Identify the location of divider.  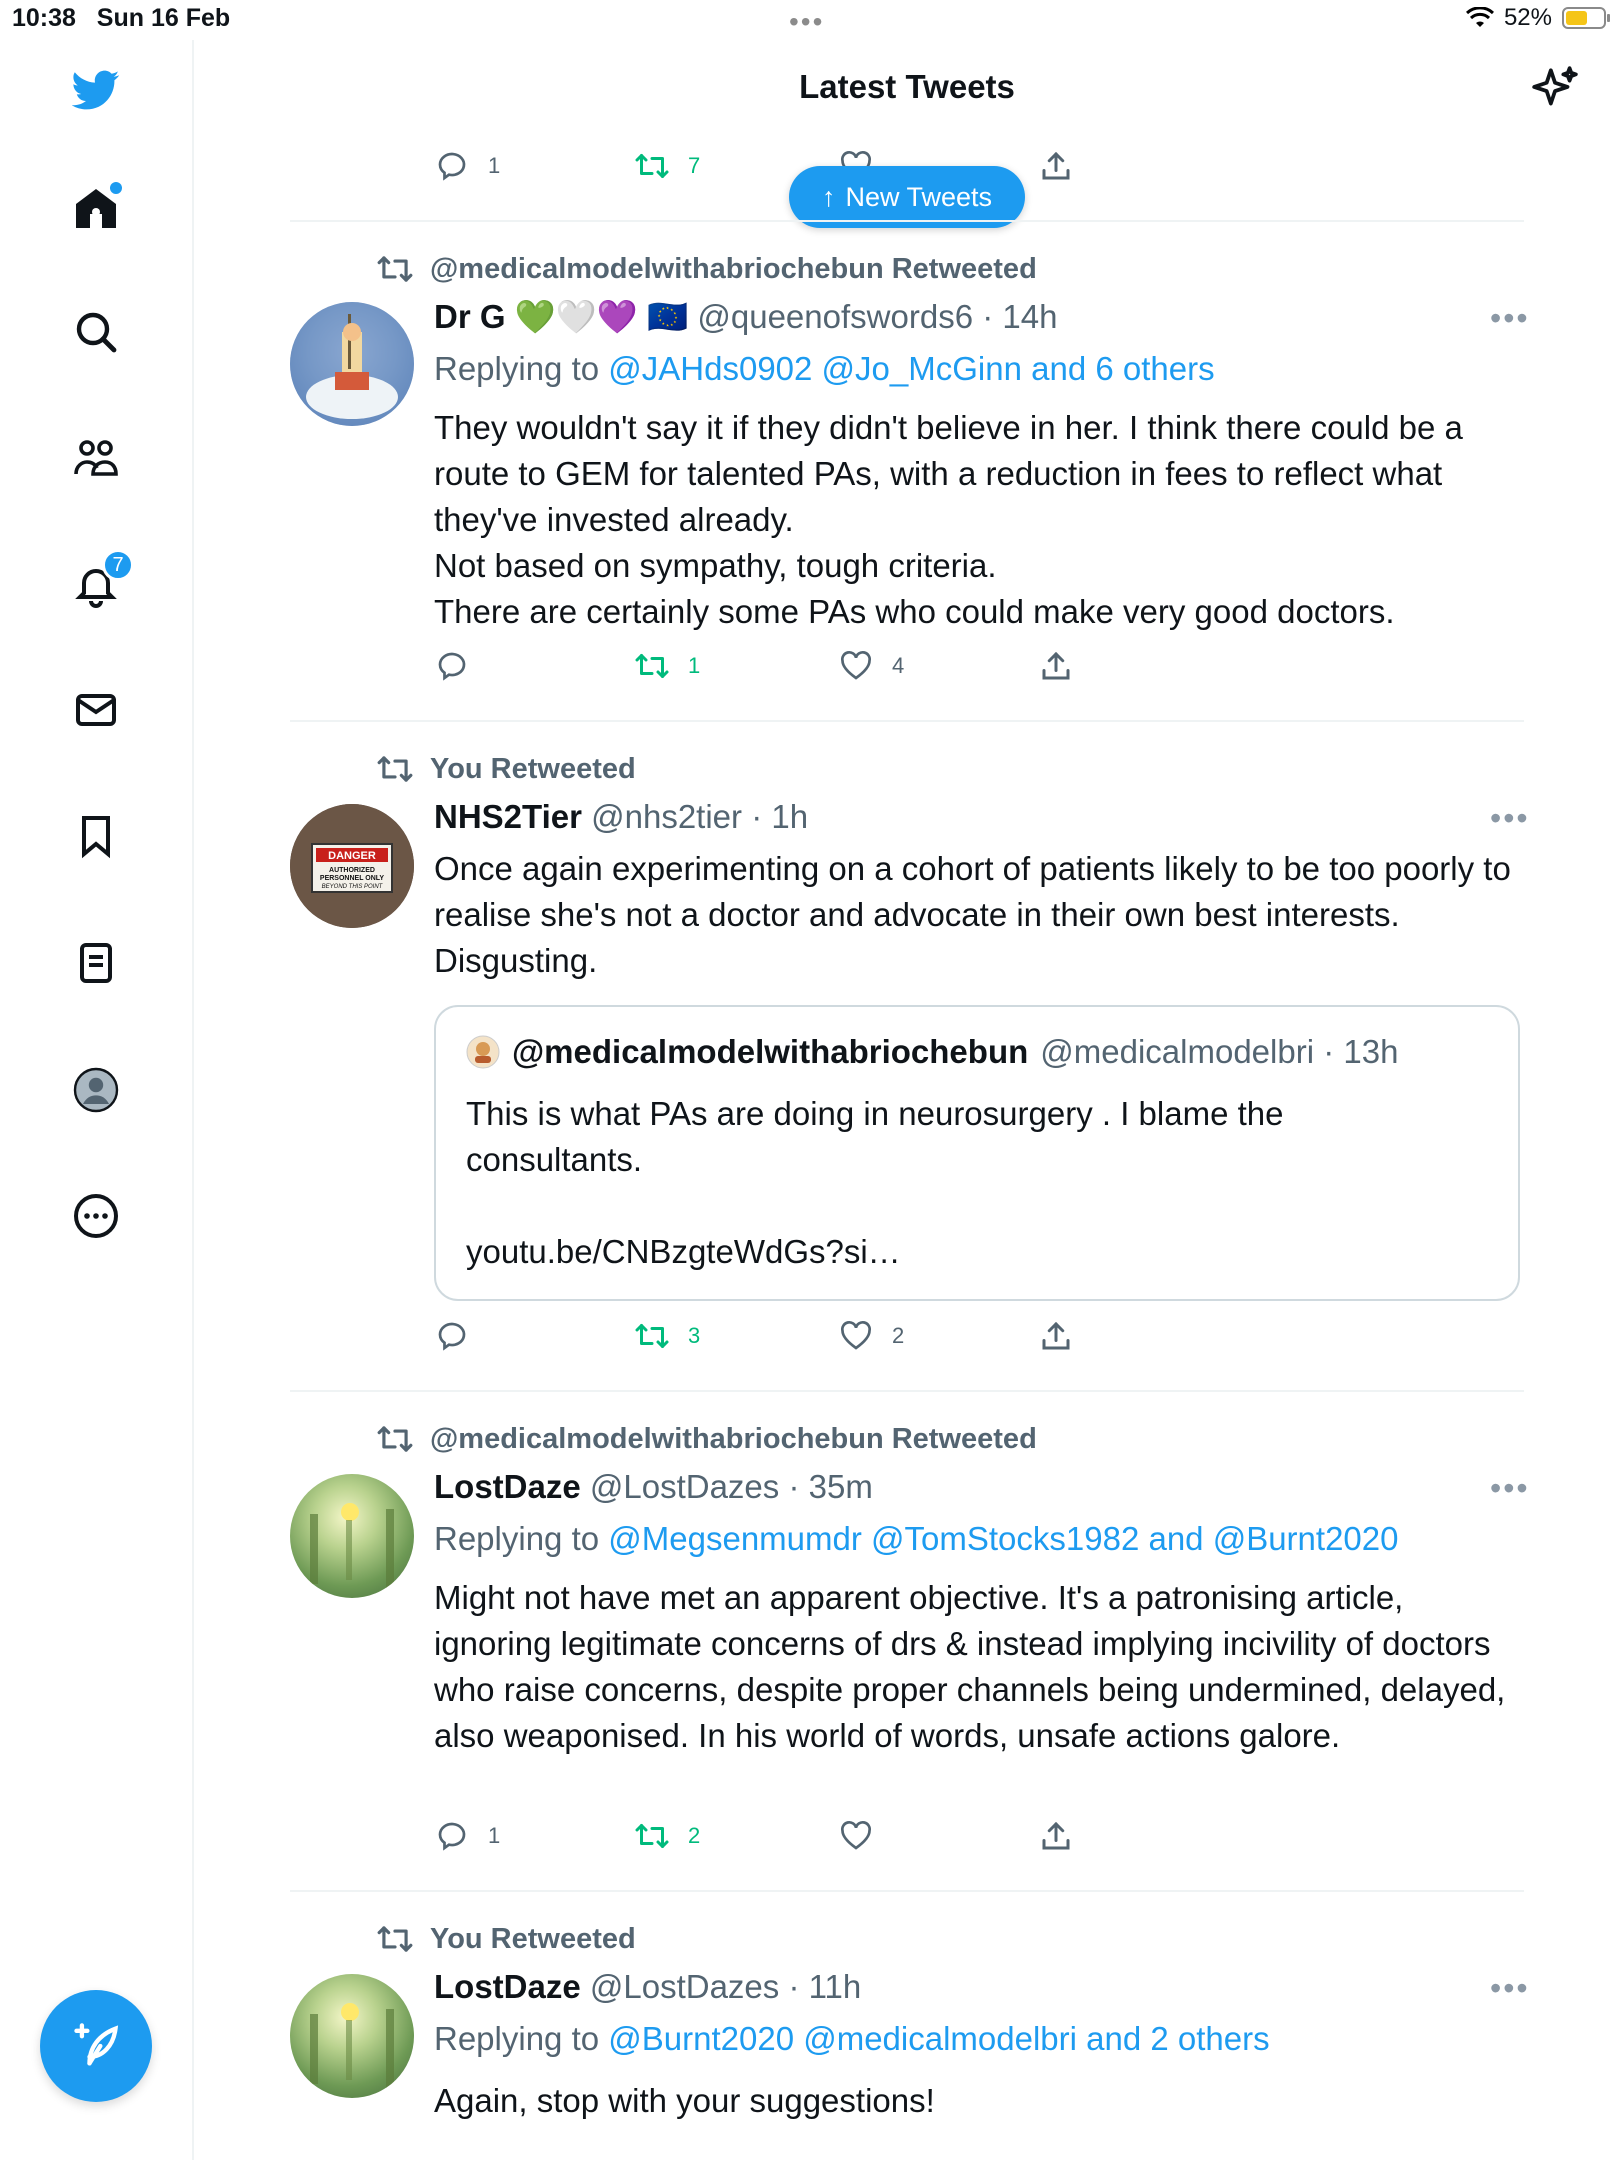
(907, 721).